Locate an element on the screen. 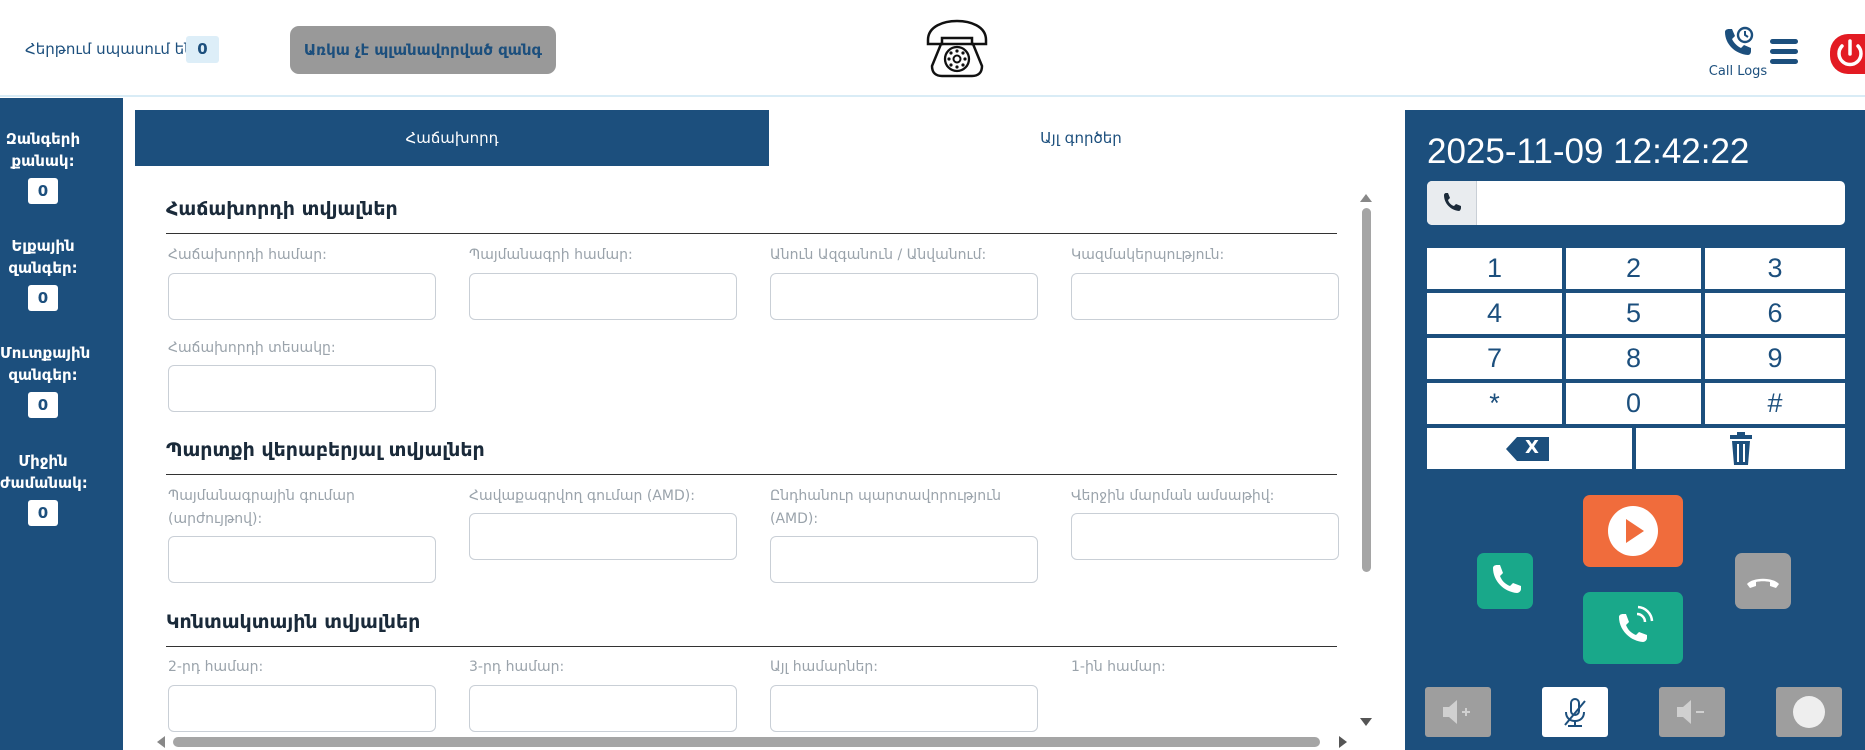 This screenshot has width=1865, height=750. menu-icon is located at coordinates (1784, 52).